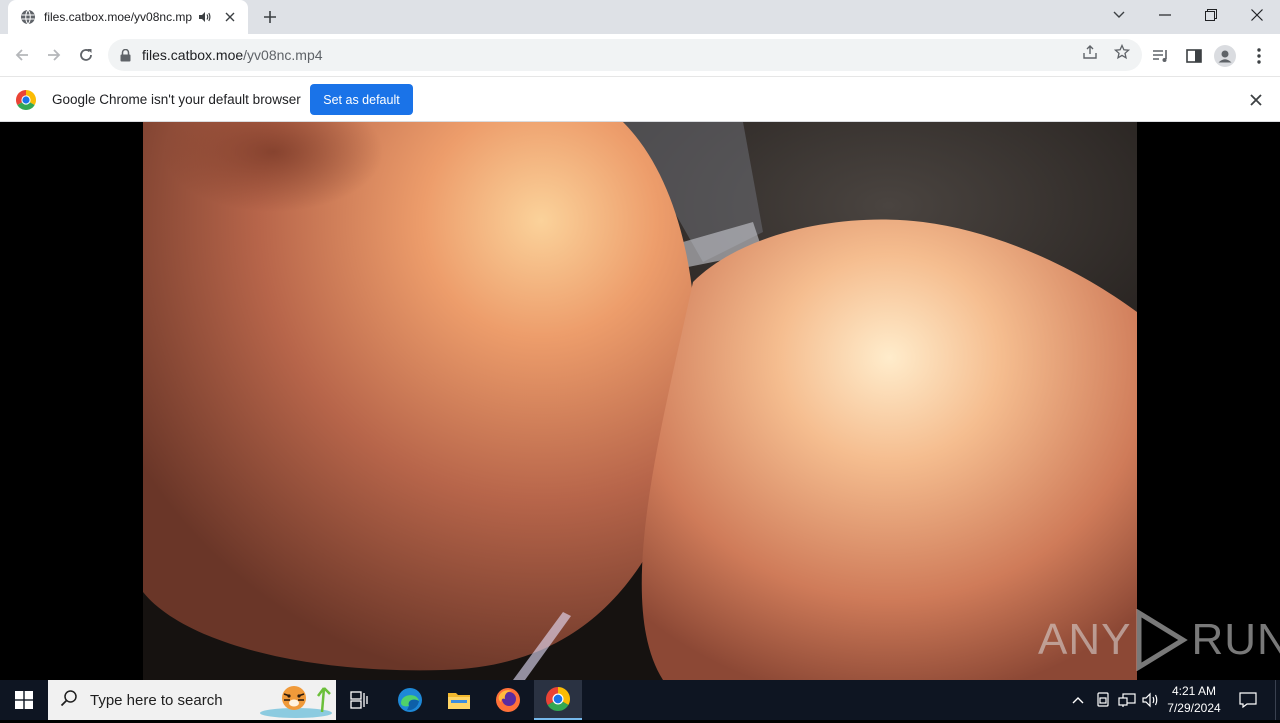 The image size is (1280, 723). What do you see at coordinates (156, 700) in the screenshot?
I see `search-placeholder: Type here to search` at bounding box center [156, 700].